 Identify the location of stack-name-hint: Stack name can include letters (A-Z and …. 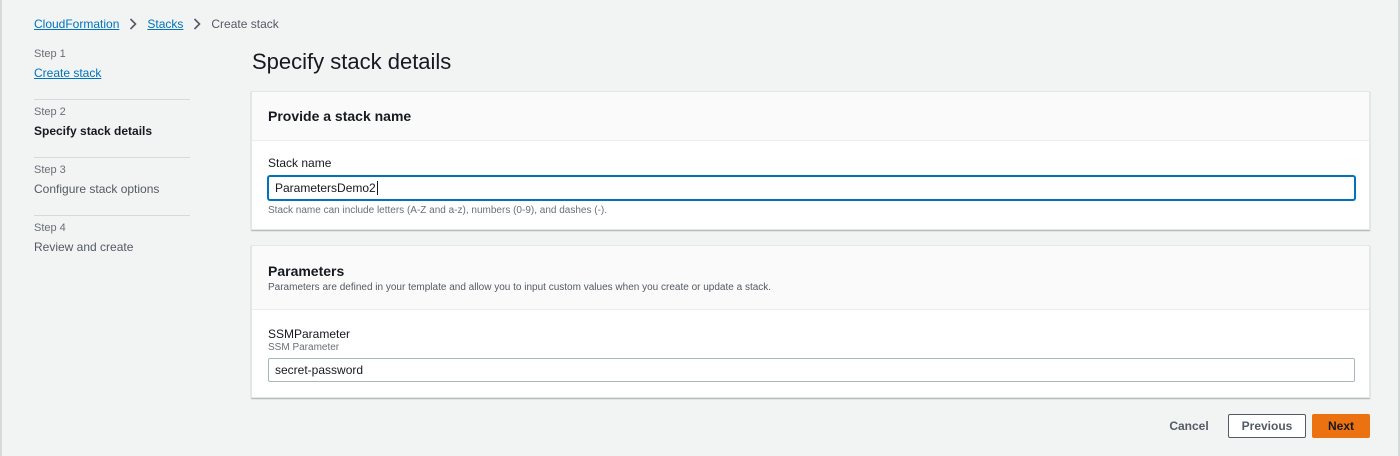
(438, 210).